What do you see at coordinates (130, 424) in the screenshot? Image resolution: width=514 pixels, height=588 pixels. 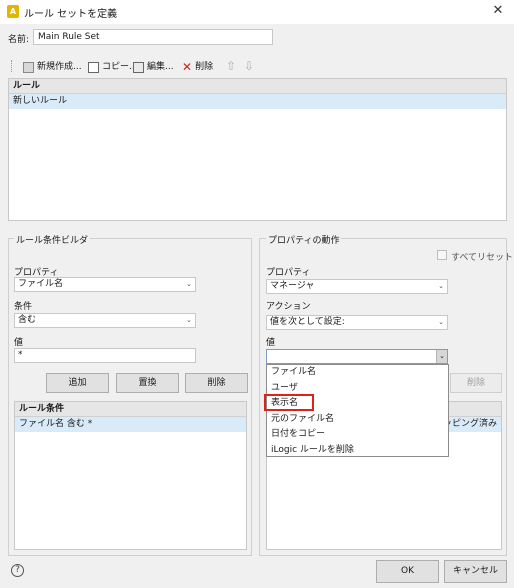 I see `conditions-list-item: ファイル名 含む *` at bounding box center [130, 424].